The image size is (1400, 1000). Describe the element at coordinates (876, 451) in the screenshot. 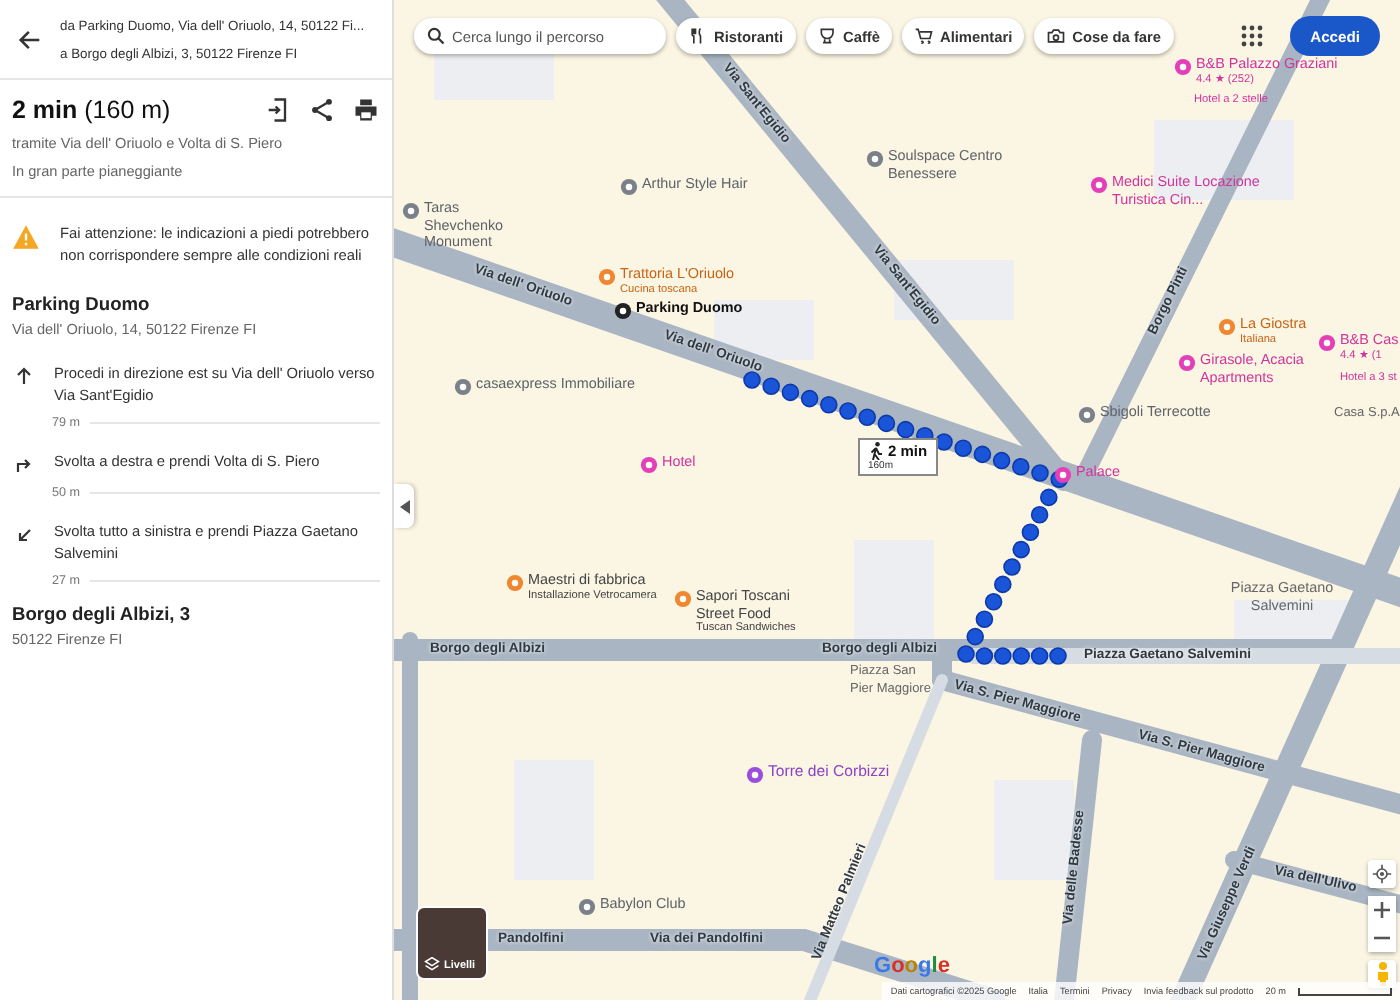

I see `walking-person-icon` at that location.